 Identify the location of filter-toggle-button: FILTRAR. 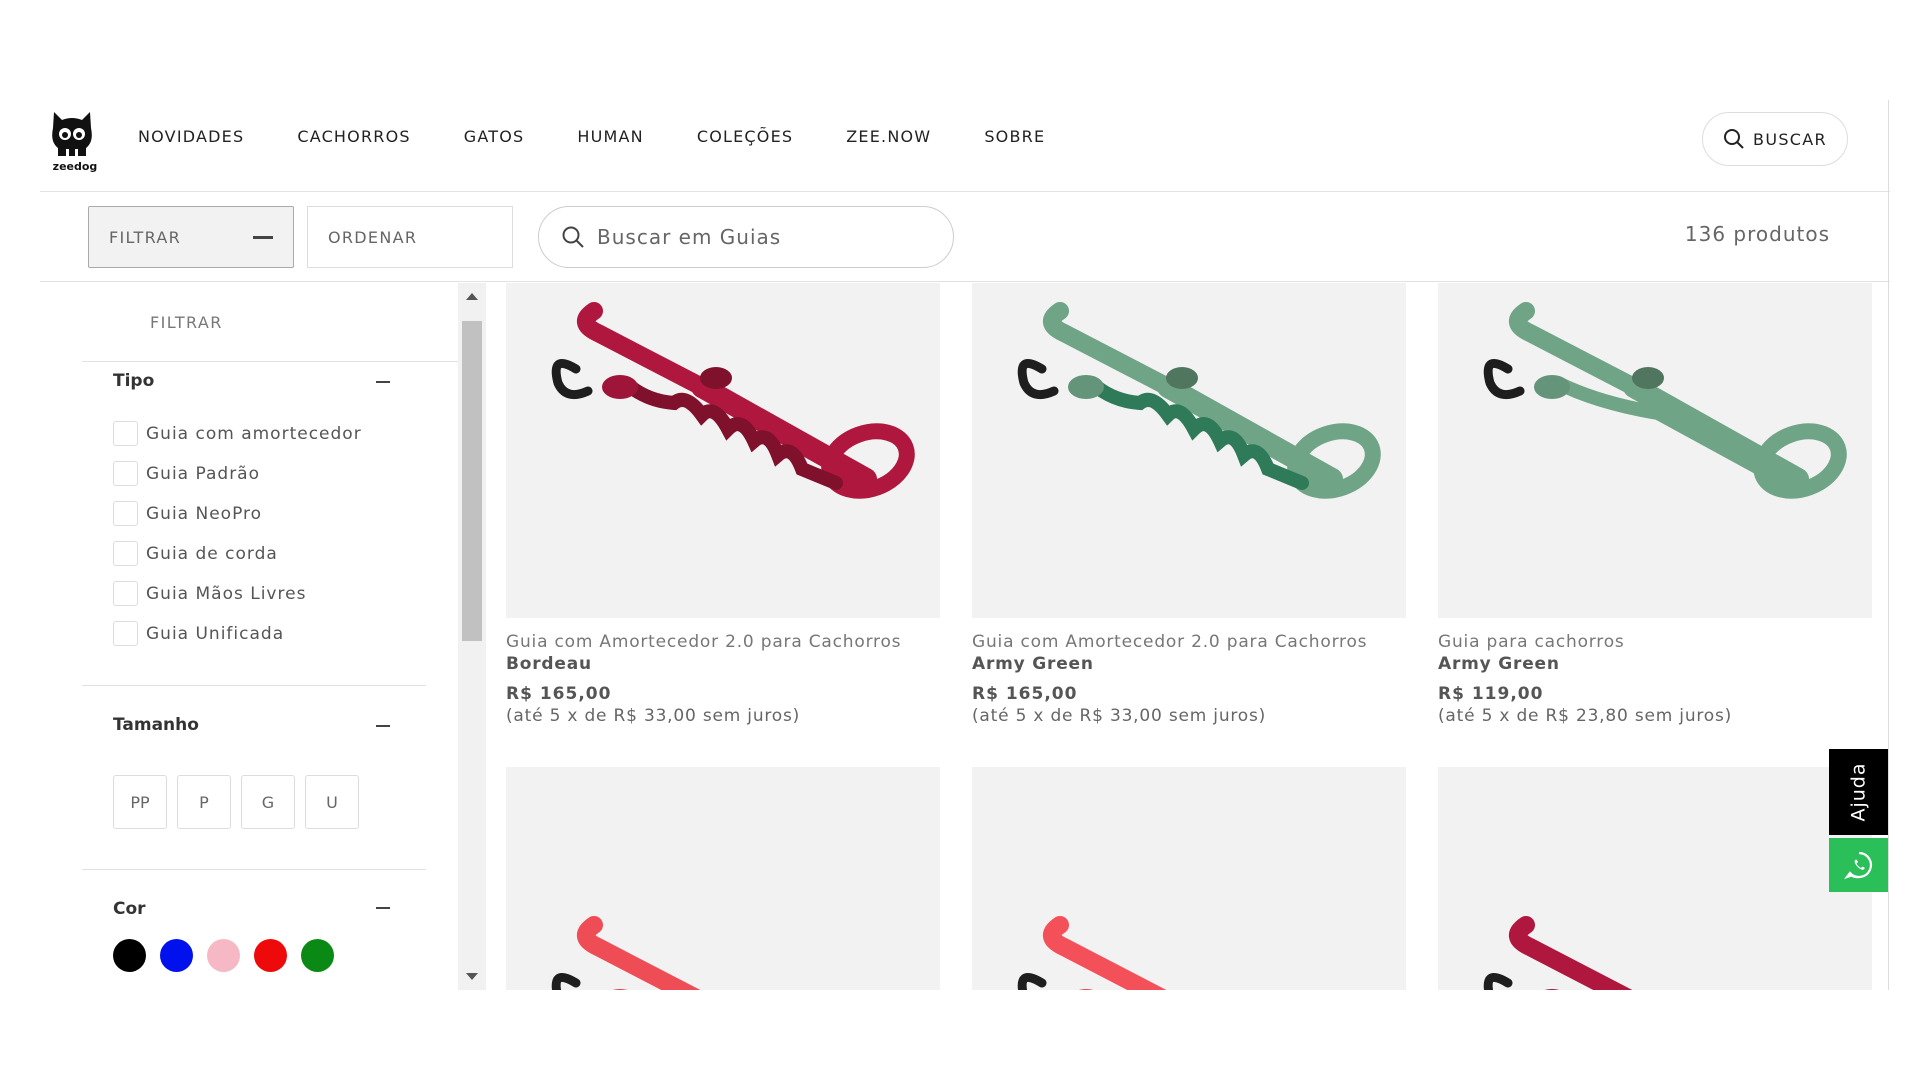
(191, 237).